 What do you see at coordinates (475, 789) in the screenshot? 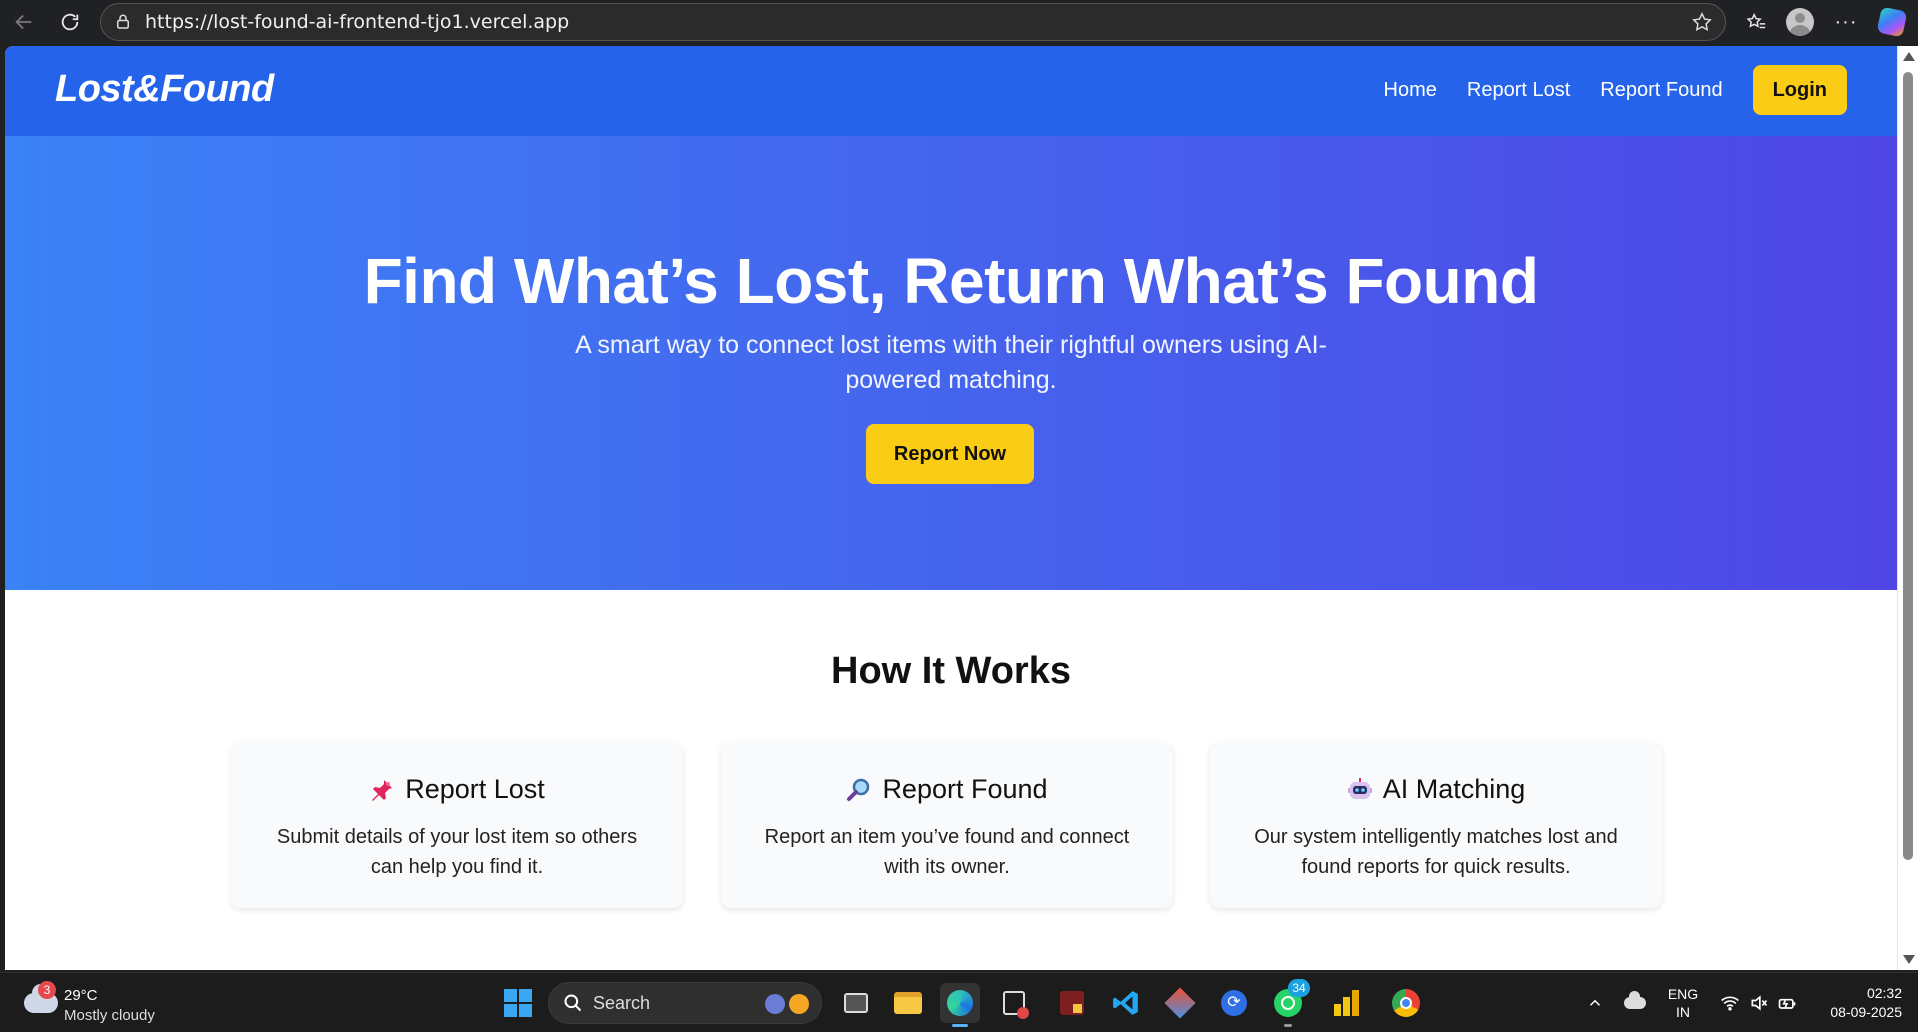
I see `card-title: Report Lost` at bounding box center [475, 789].